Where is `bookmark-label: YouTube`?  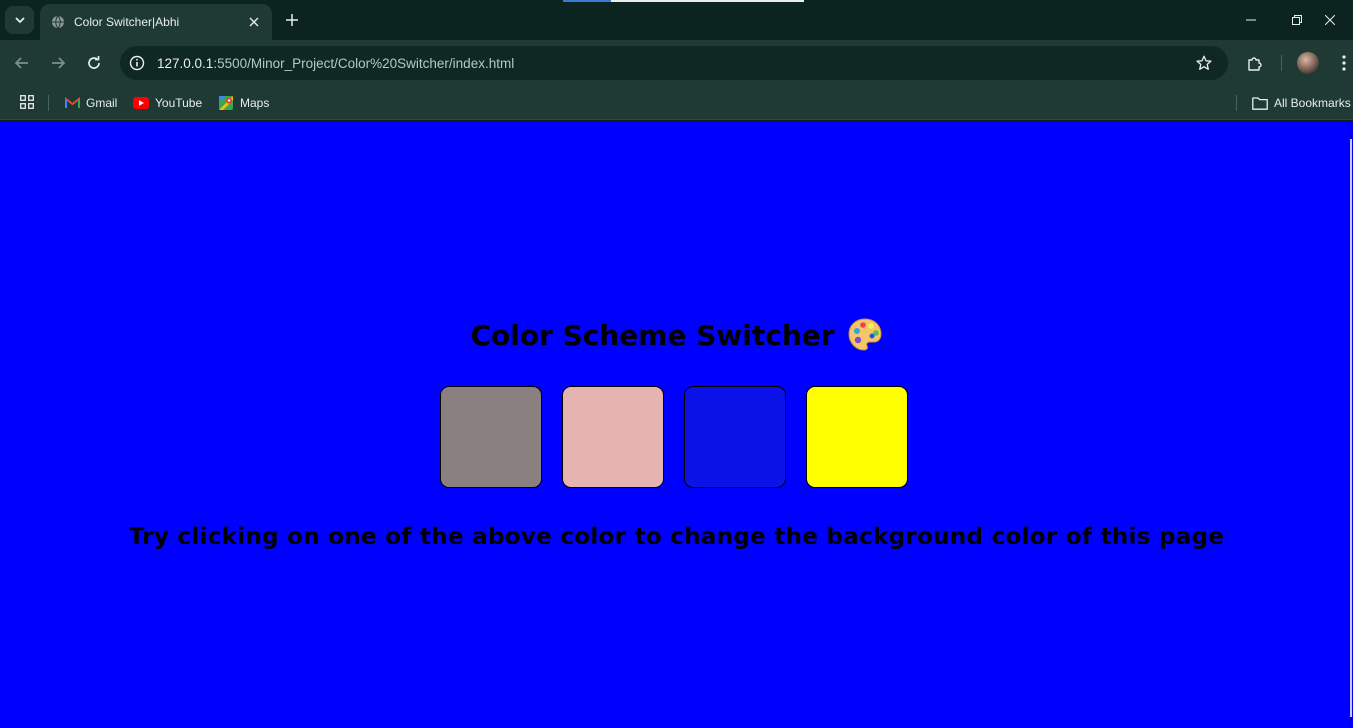
bookmark-label: YouTube is located at coordinates (179, 103).